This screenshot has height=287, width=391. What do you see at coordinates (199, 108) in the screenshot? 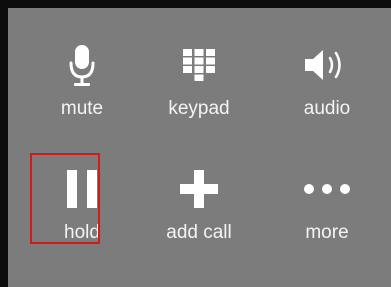
I see `keypad-label: keypad` at bounding box center [199, 108].